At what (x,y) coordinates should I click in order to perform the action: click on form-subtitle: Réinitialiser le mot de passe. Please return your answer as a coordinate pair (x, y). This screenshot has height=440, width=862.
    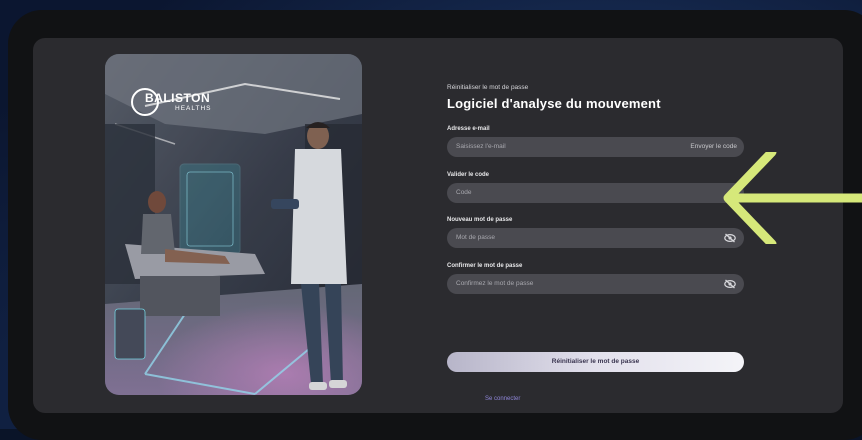
    Looking at the image, I should click on (488, 87).